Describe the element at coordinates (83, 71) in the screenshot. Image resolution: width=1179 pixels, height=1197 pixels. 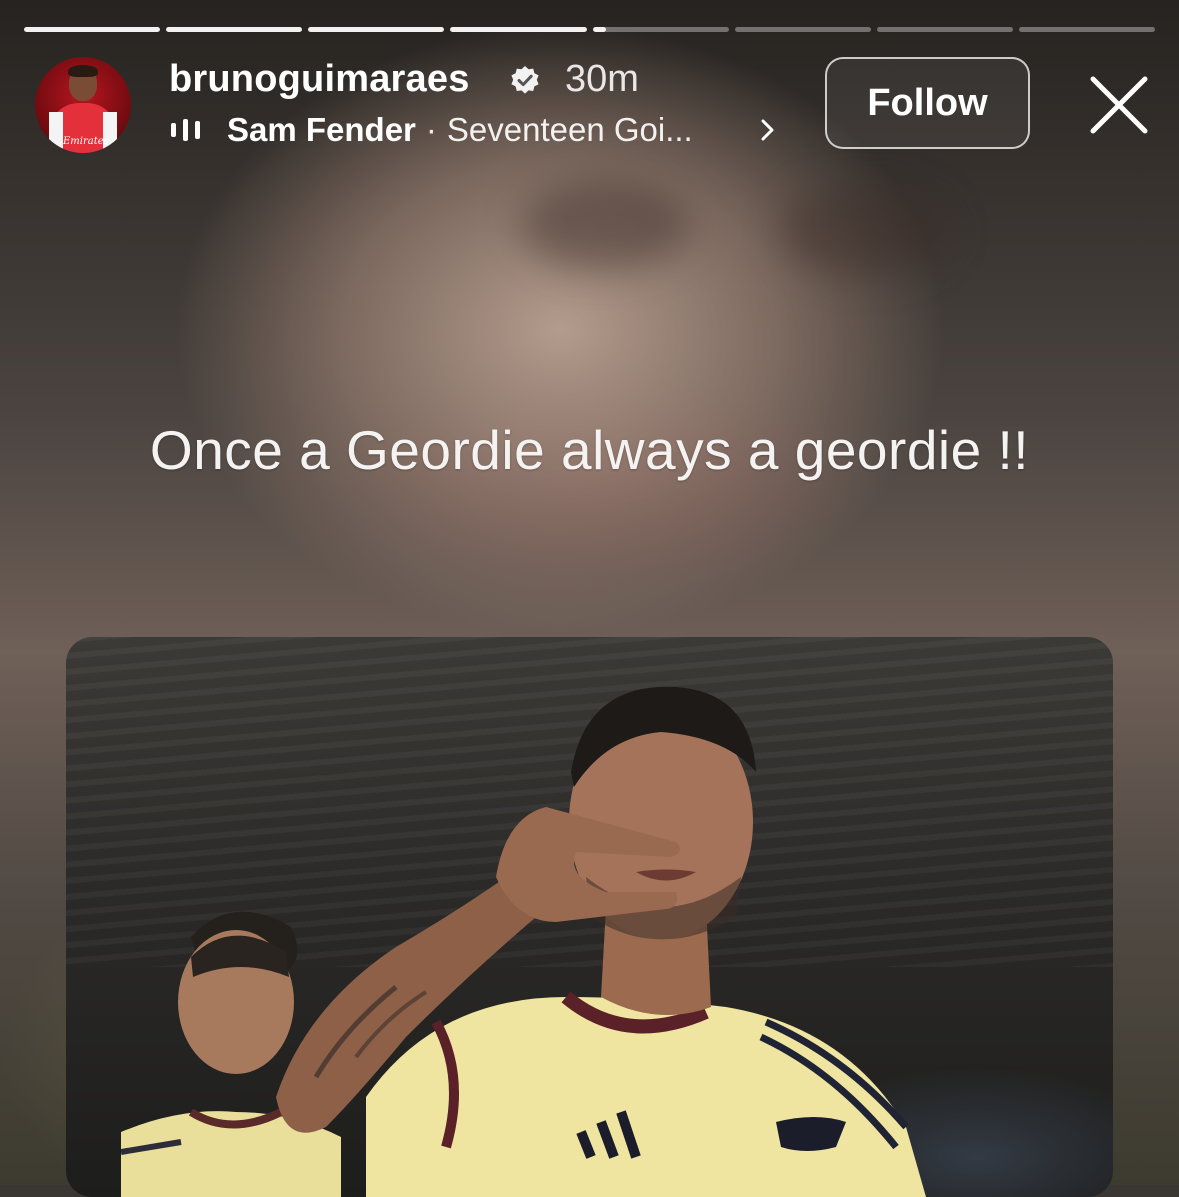
I see `avatar-hair` at that location.